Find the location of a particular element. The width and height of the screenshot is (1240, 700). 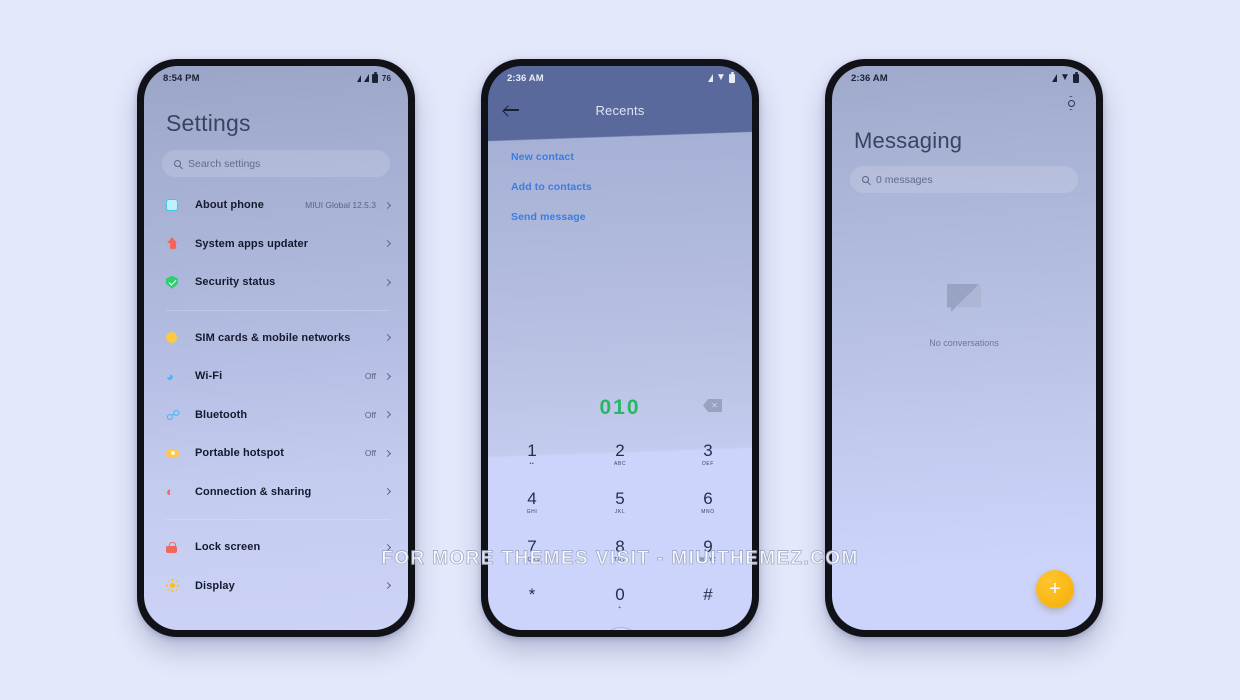

key-digit: 6 is located at coordinates (708, 498).